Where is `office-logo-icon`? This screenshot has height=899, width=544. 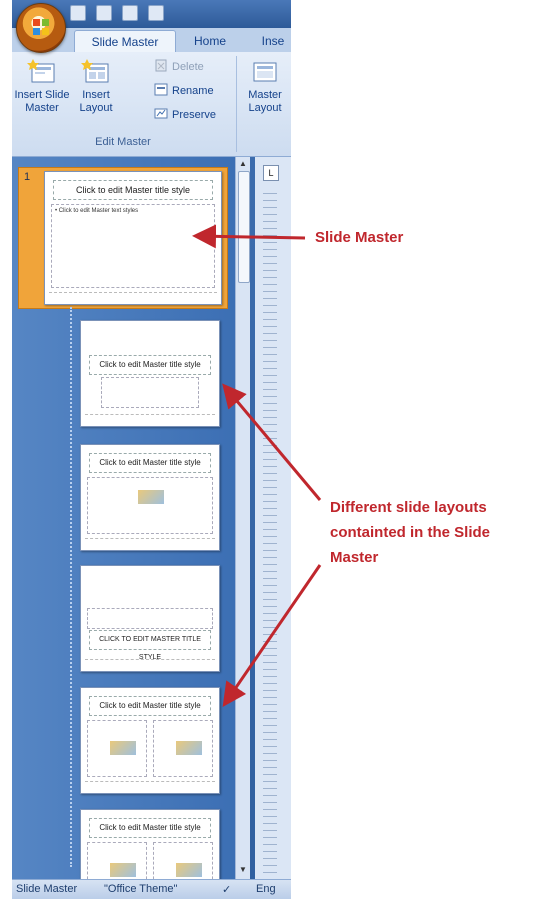 office-logo-icon is located at coordinates (41, 27).